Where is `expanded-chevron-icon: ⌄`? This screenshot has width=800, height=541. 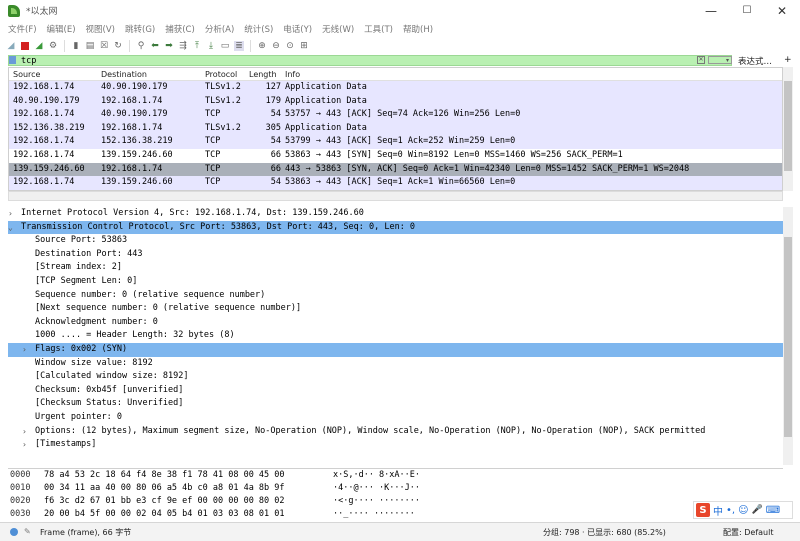 expanded-chevron-icon: ⌄ is located at coordinates (10, 228).